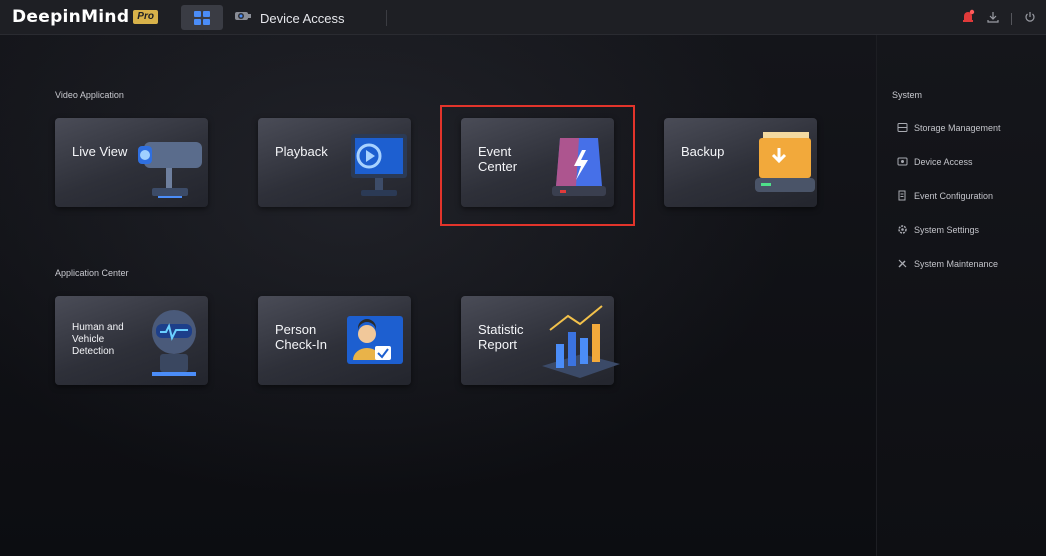 The height and width of the screenshot is (556, 1046). I want to click on alarm-icon, so click(968, 18).